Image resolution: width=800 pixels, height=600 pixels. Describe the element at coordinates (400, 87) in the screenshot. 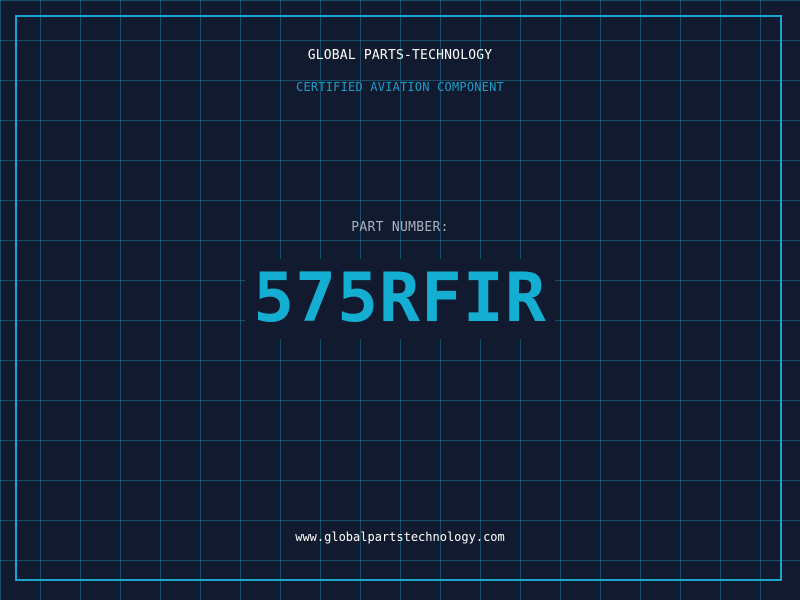

I see `company-tagline: CERTIFIED AVIATION COMPONENT` at that location.